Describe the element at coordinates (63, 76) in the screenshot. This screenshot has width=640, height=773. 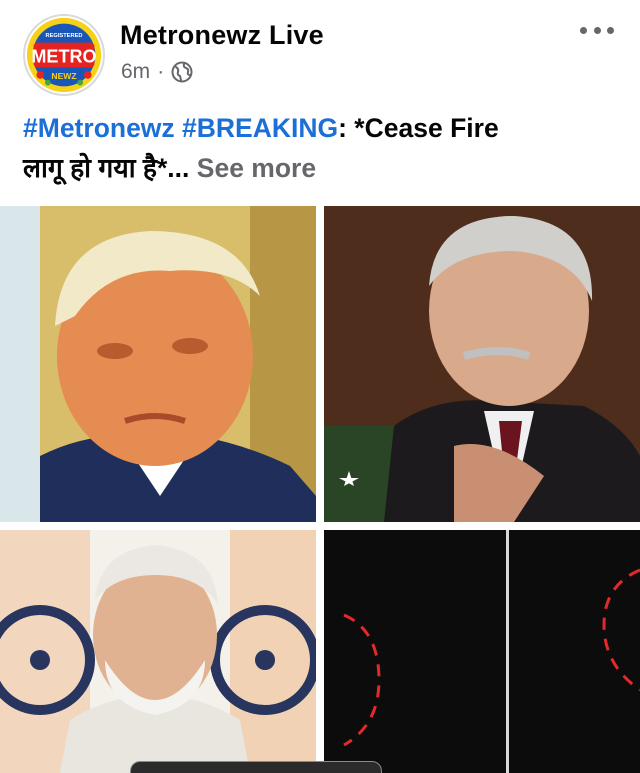
I see `logo-sub-text: NEWZ` at that location.